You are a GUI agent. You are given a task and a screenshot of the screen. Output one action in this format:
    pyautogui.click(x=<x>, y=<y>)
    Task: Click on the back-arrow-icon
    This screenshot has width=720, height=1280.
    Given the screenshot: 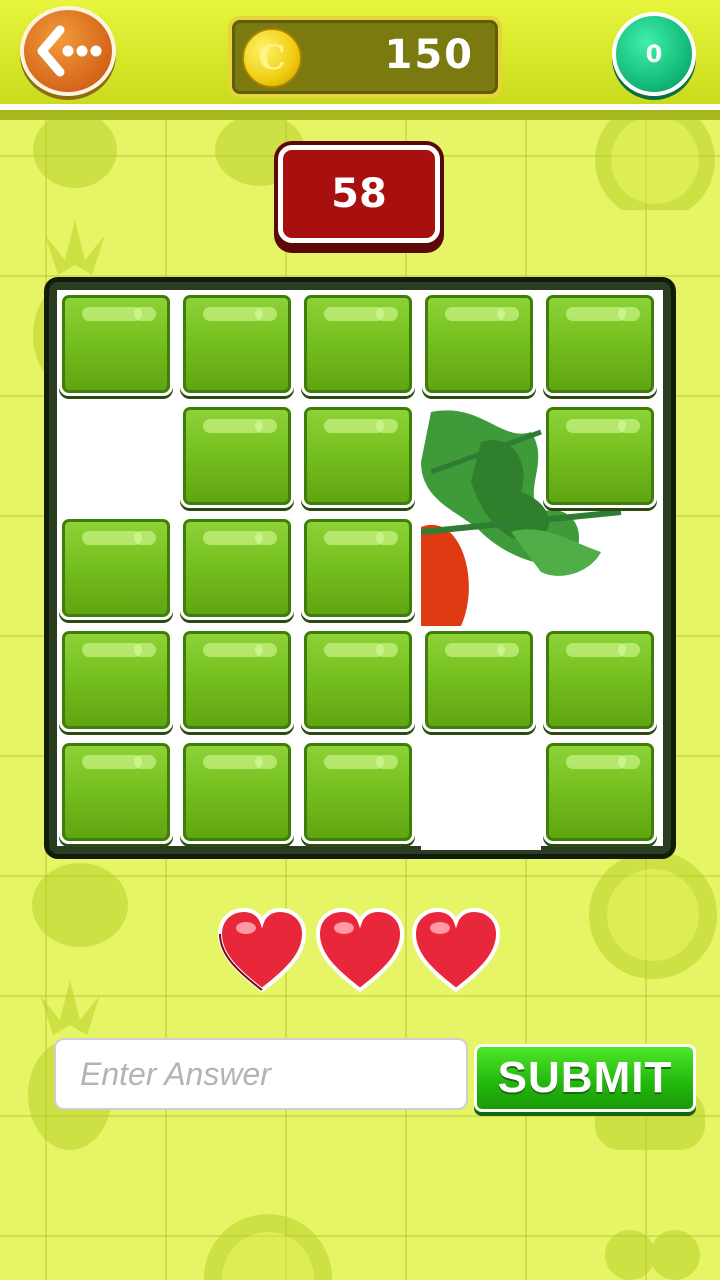 What is the action you would take?
    pyautogui.click(x=69, y=51)
    